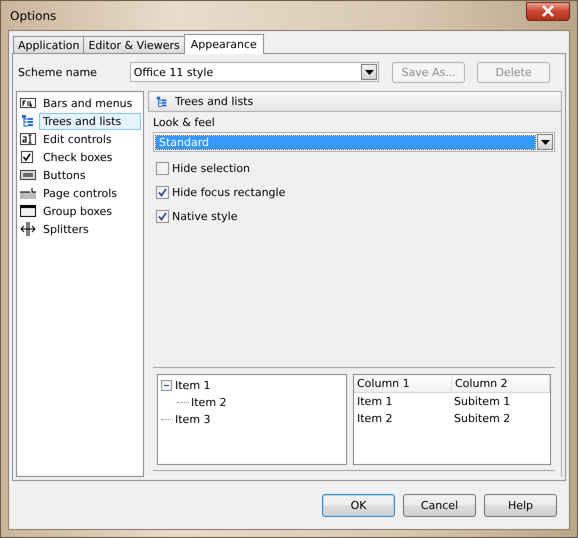  What do you see at coordinates (375, 418) in the screenshot?
I see `list-cell-text: Item 2` at bounding box center [375, 418].